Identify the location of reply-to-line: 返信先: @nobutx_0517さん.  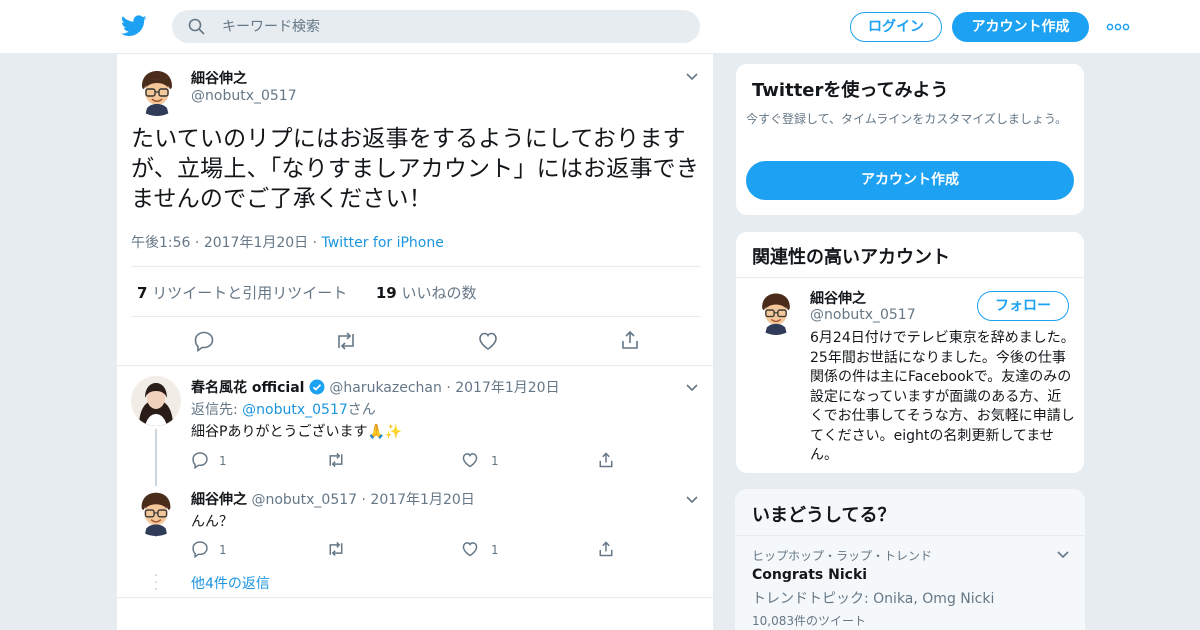
(283, 410).